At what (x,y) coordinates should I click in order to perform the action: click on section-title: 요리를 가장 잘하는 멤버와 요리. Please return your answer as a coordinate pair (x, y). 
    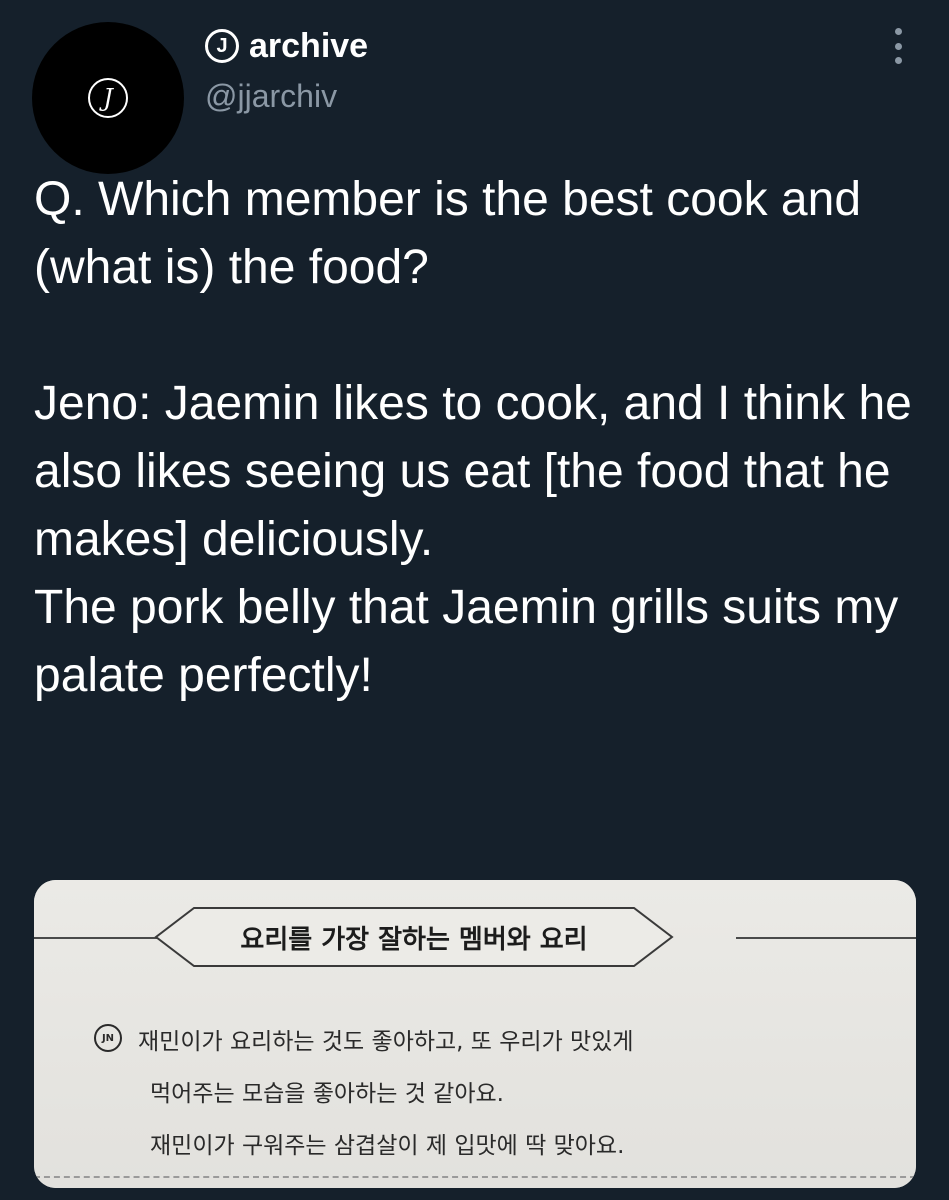
    Looking at the image, I should click on (414, 939).